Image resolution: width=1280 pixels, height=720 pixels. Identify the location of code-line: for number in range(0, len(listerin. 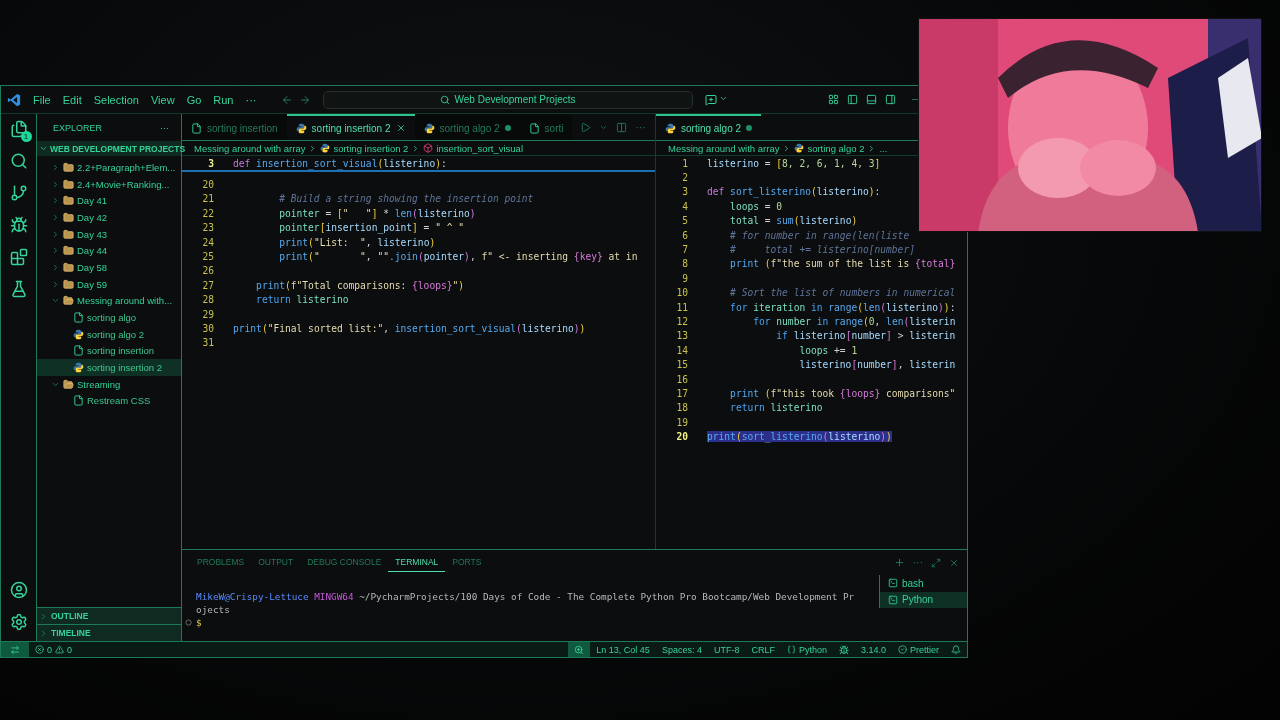
(854, 321).